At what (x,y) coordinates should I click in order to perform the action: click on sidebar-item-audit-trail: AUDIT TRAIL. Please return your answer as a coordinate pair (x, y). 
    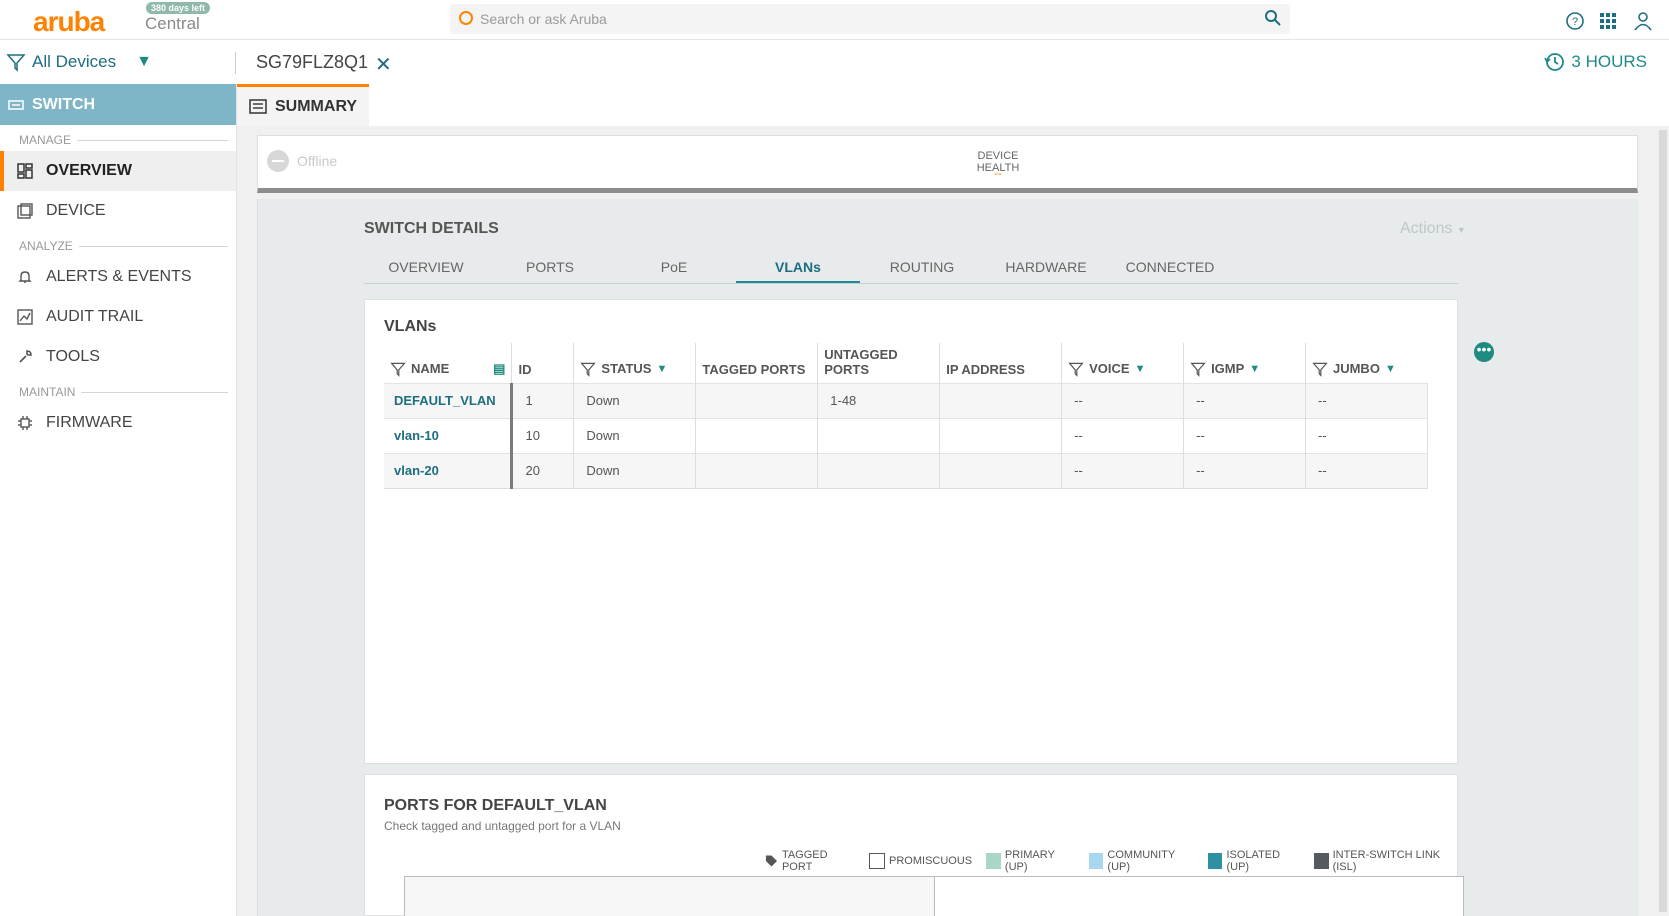
    Looking at the image, I should click on (118, 317).